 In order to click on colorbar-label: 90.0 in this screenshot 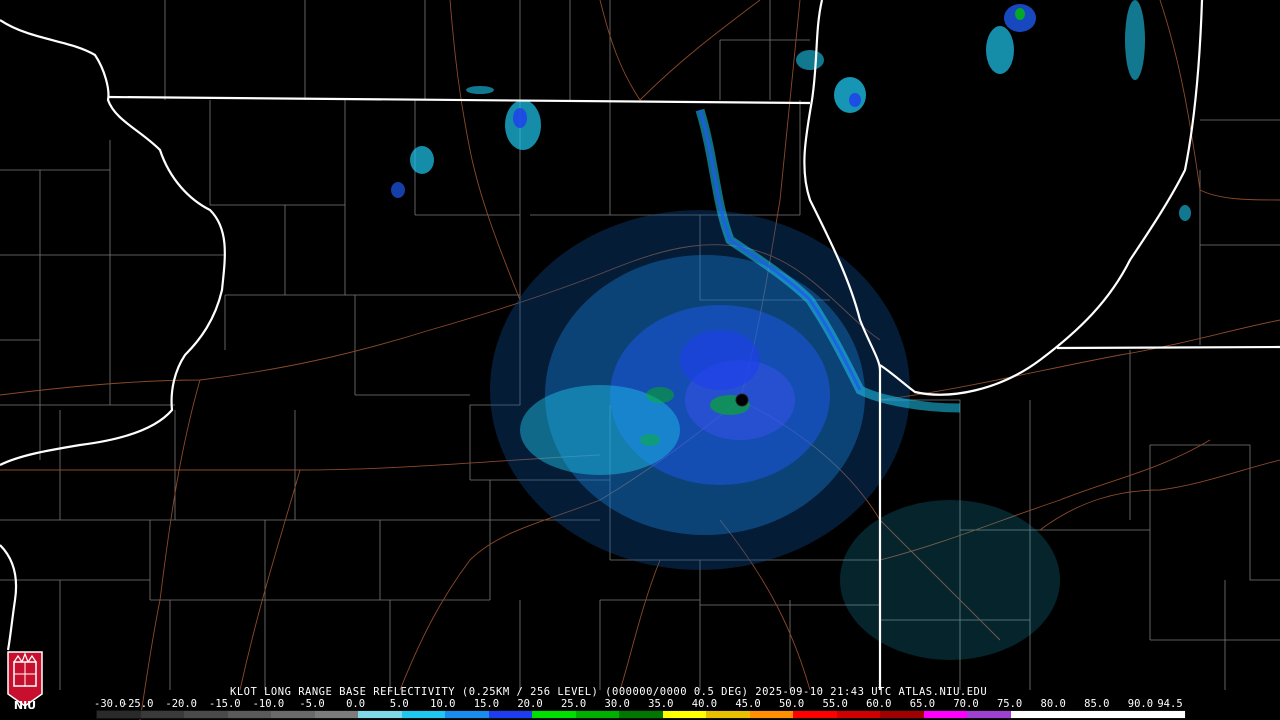, I will do `click(1140, 704)`.